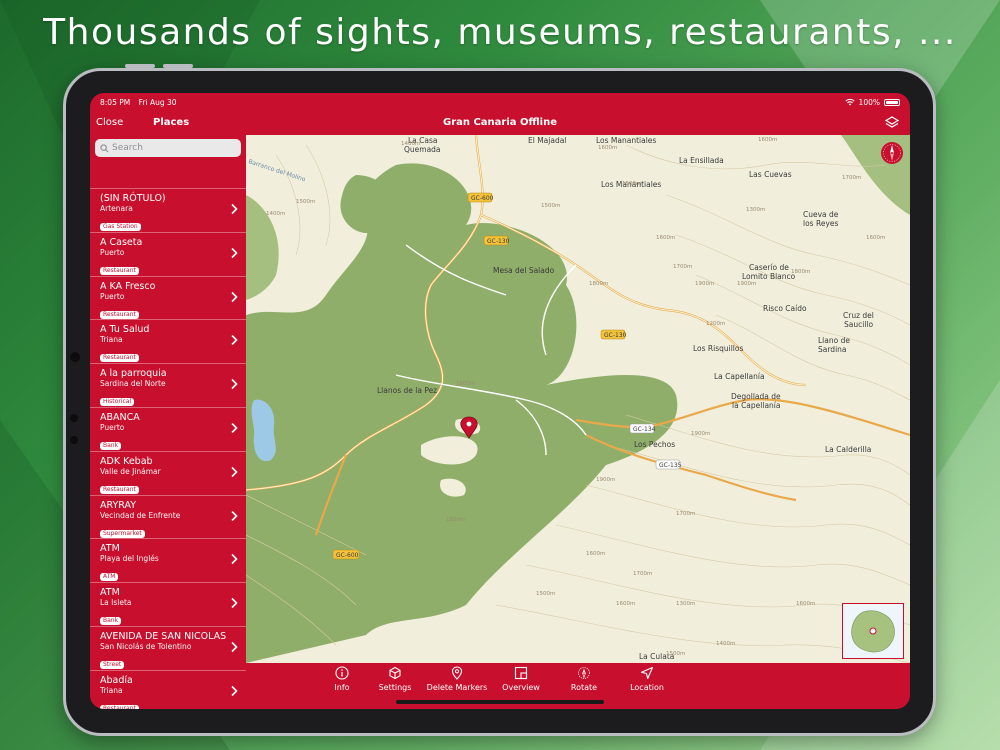  What do you see at coordinates (168, 428) in the screenshot?
I see `place-list-item: ABANCA Puerto Bank` at bounding box center [168, 428].